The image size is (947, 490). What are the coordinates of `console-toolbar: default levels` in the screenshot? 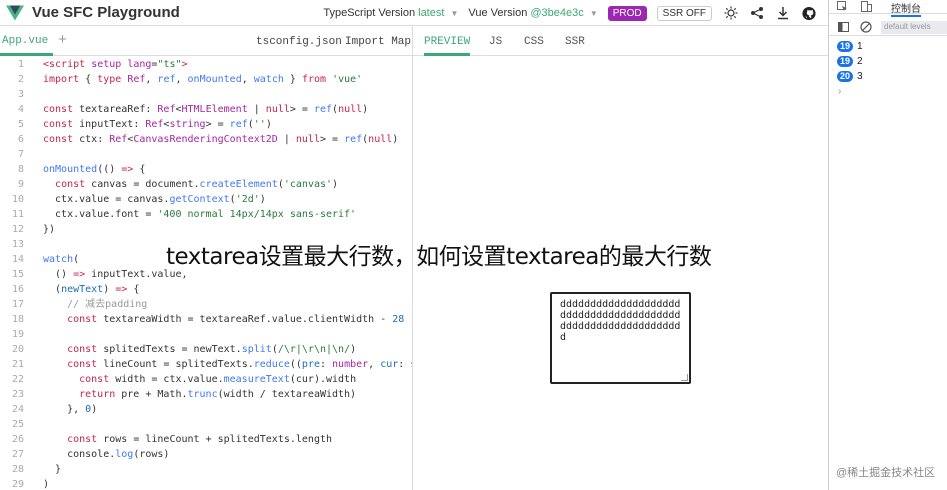 It's located at (888, 27).